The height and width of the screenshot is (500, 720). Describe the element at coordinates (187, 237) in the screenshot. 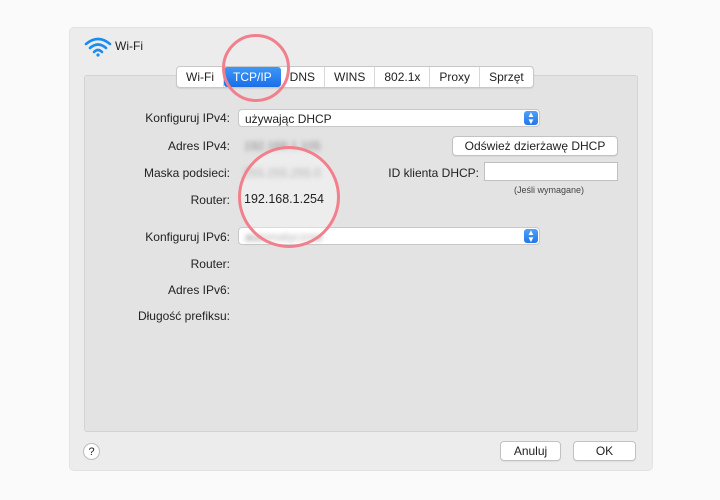

I see `configure-ipv6-label: Konfiguruj IPv6:` at that location.